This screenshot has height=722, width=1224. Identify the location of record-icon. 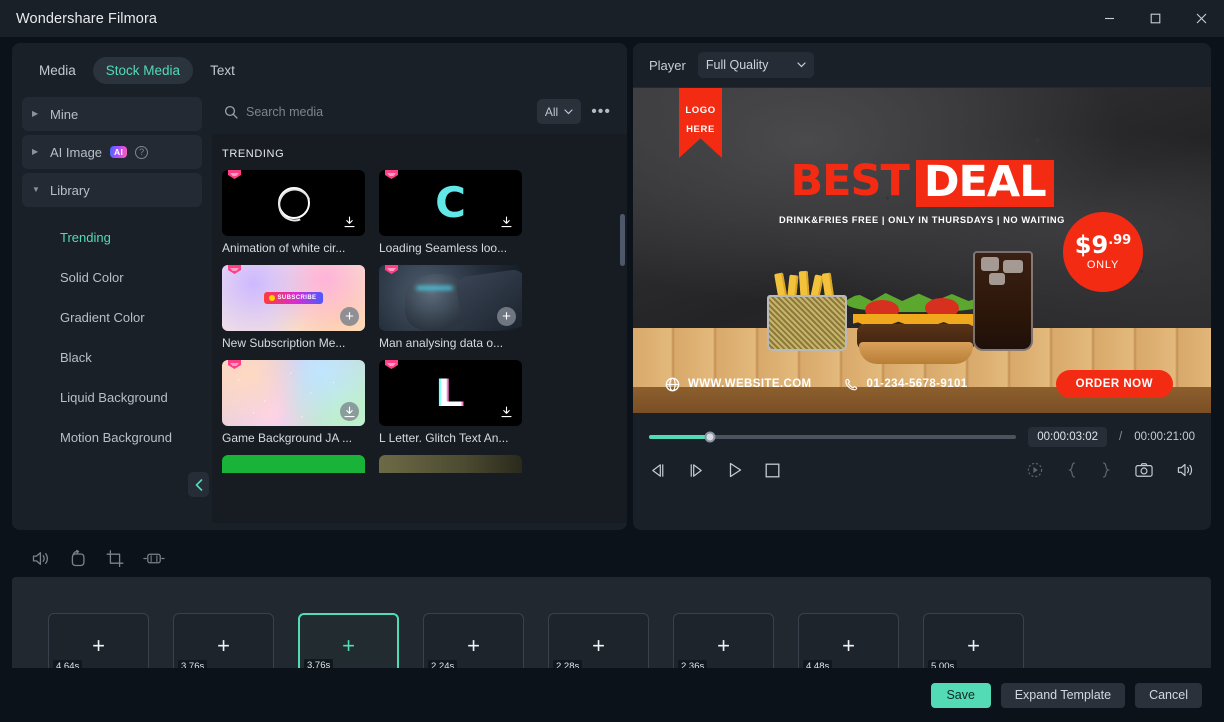
(1035, 470).